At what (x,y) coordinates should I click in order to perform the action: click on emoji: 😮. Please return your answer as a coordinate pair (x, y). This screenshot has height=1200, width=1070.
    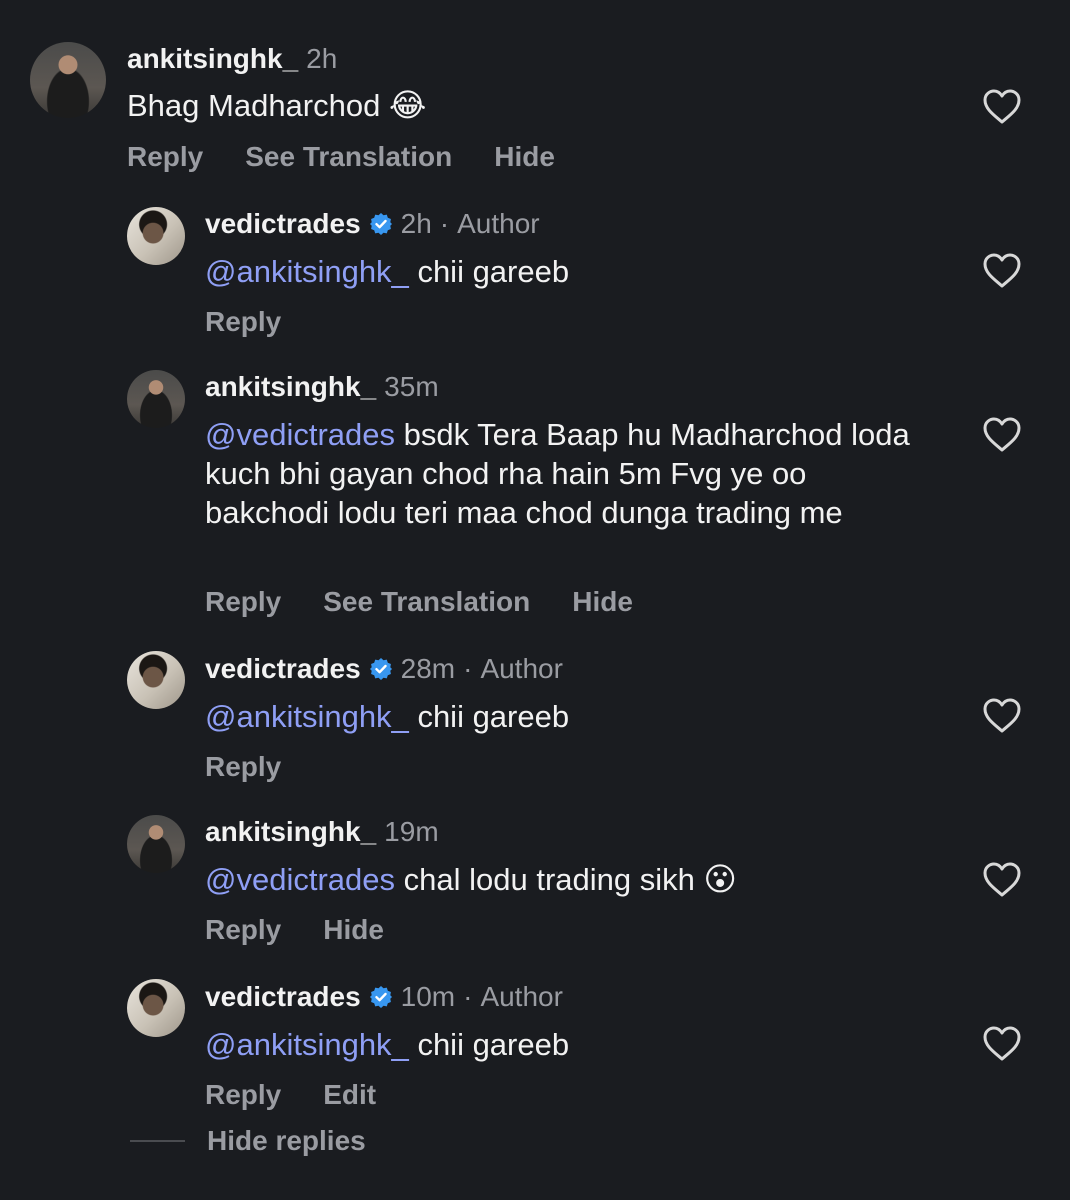
    Looking at the image, I should click on (720, 879).